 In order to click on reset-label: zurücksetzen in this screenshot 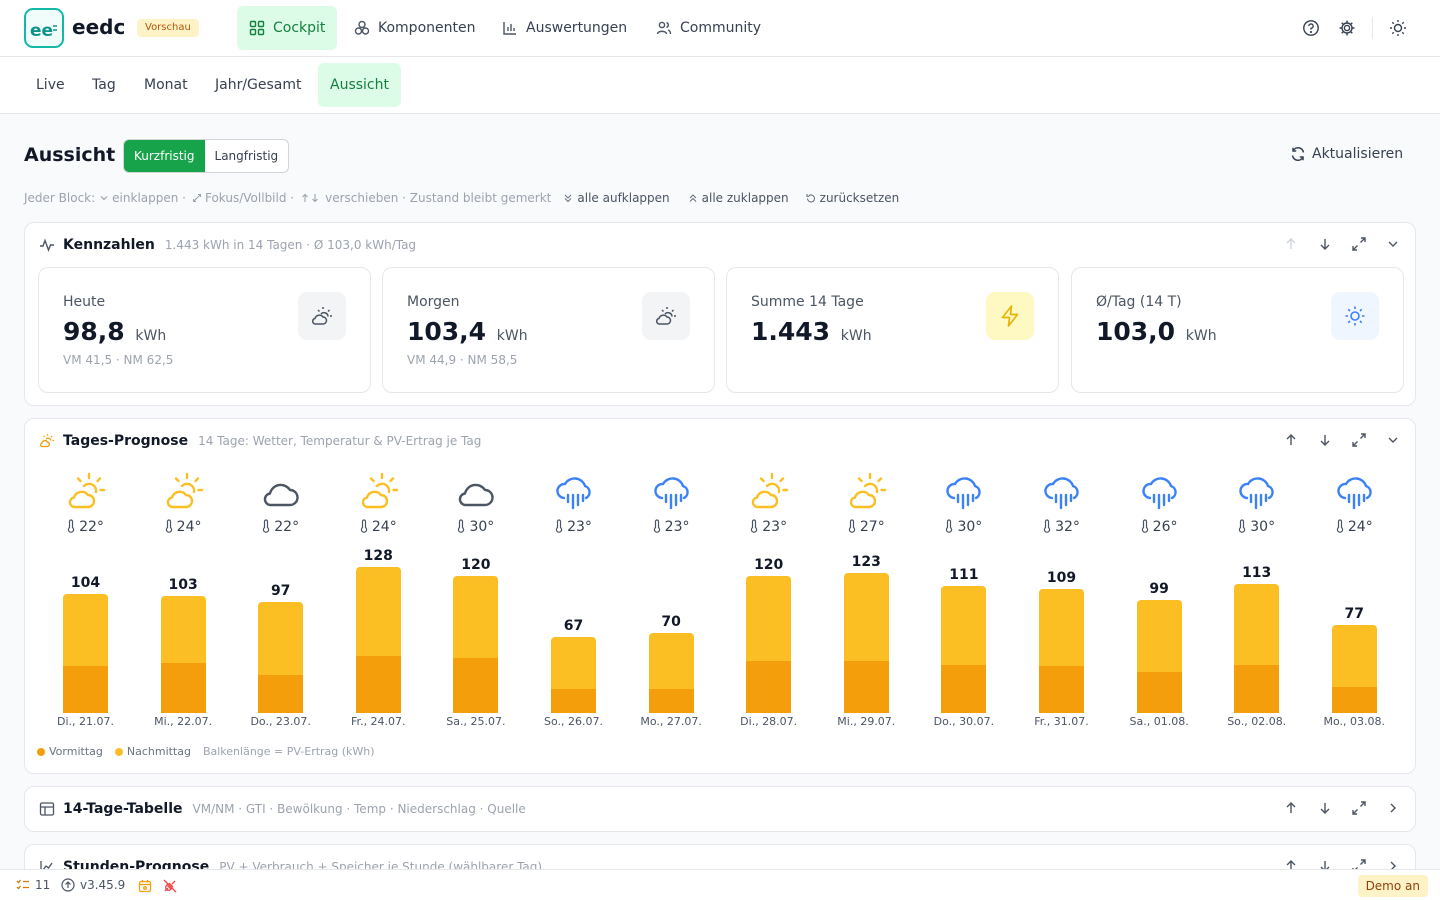, I will do `click(859, 198)`.